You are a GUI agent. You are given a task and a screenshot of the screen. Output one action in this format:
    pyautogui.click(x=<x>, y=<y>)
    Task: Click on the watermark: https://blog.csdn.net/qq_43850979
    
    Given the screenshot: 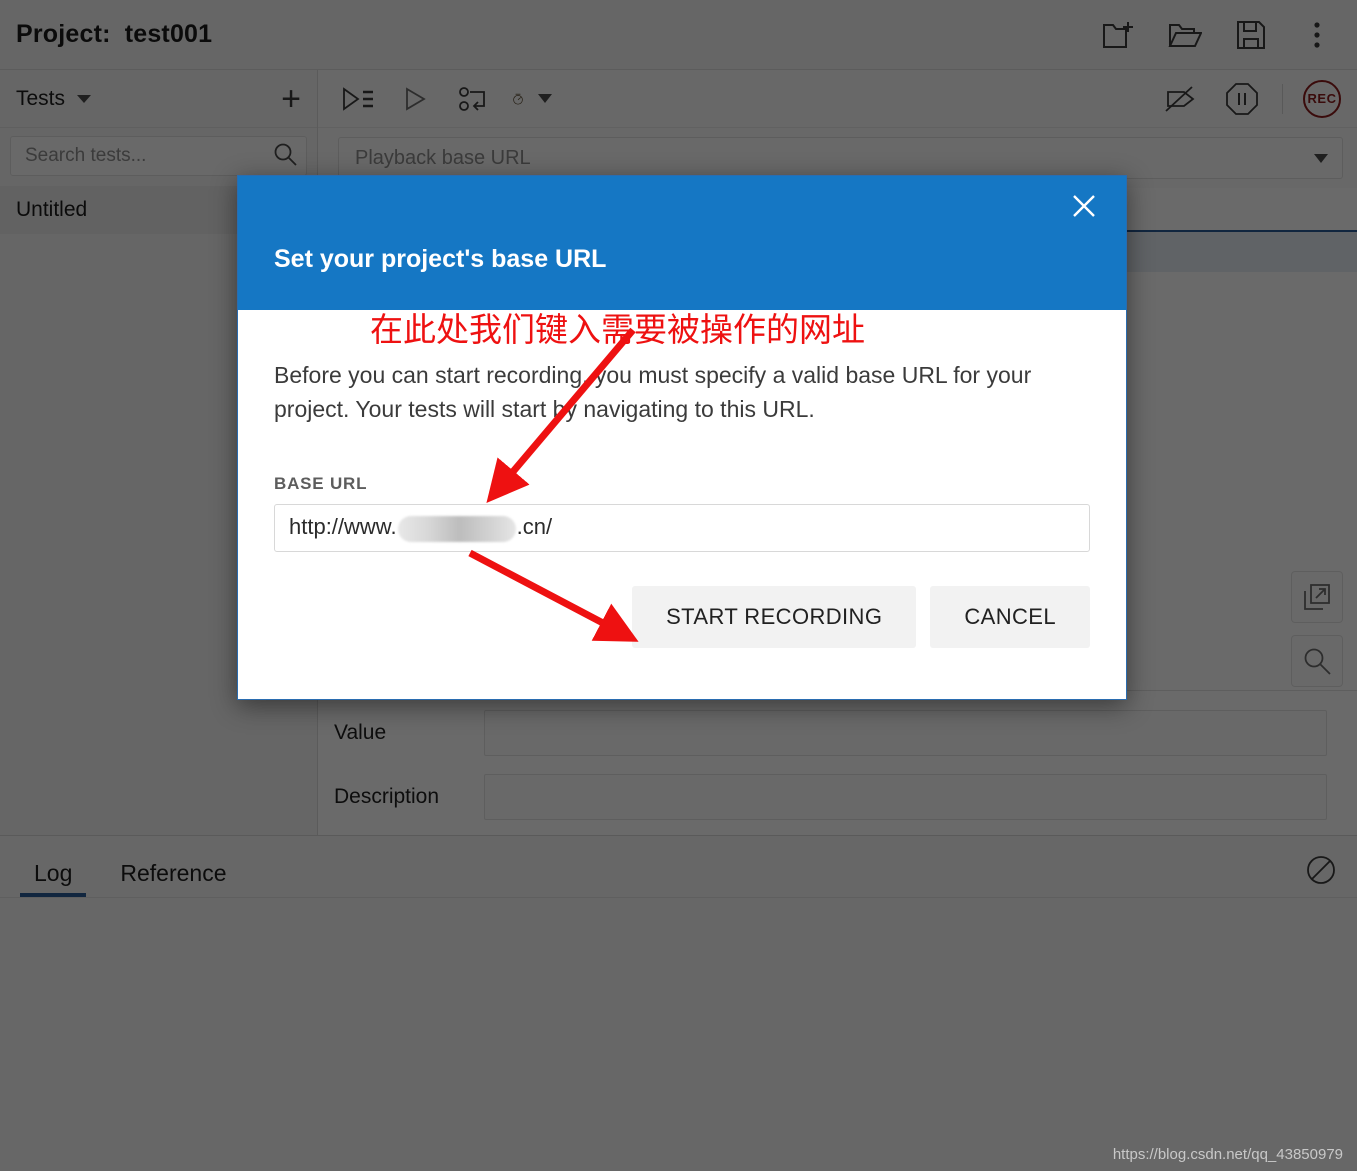 What is the action you would take?
    pyautogui.click(x=1227, y=1154)
    